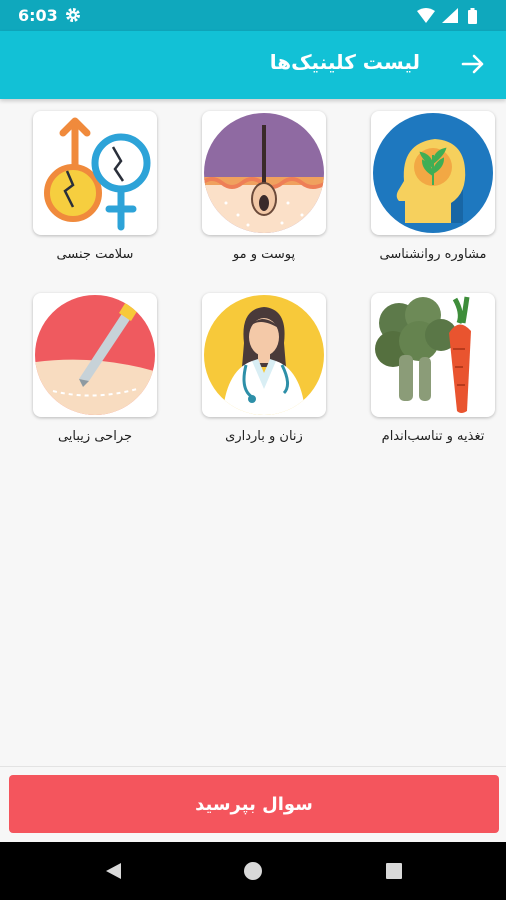 The height and width of the screenshot is (900, 506). Describe the element at coordinates (426, 15) in the screenshot. I see `wifi-icon` at that location.